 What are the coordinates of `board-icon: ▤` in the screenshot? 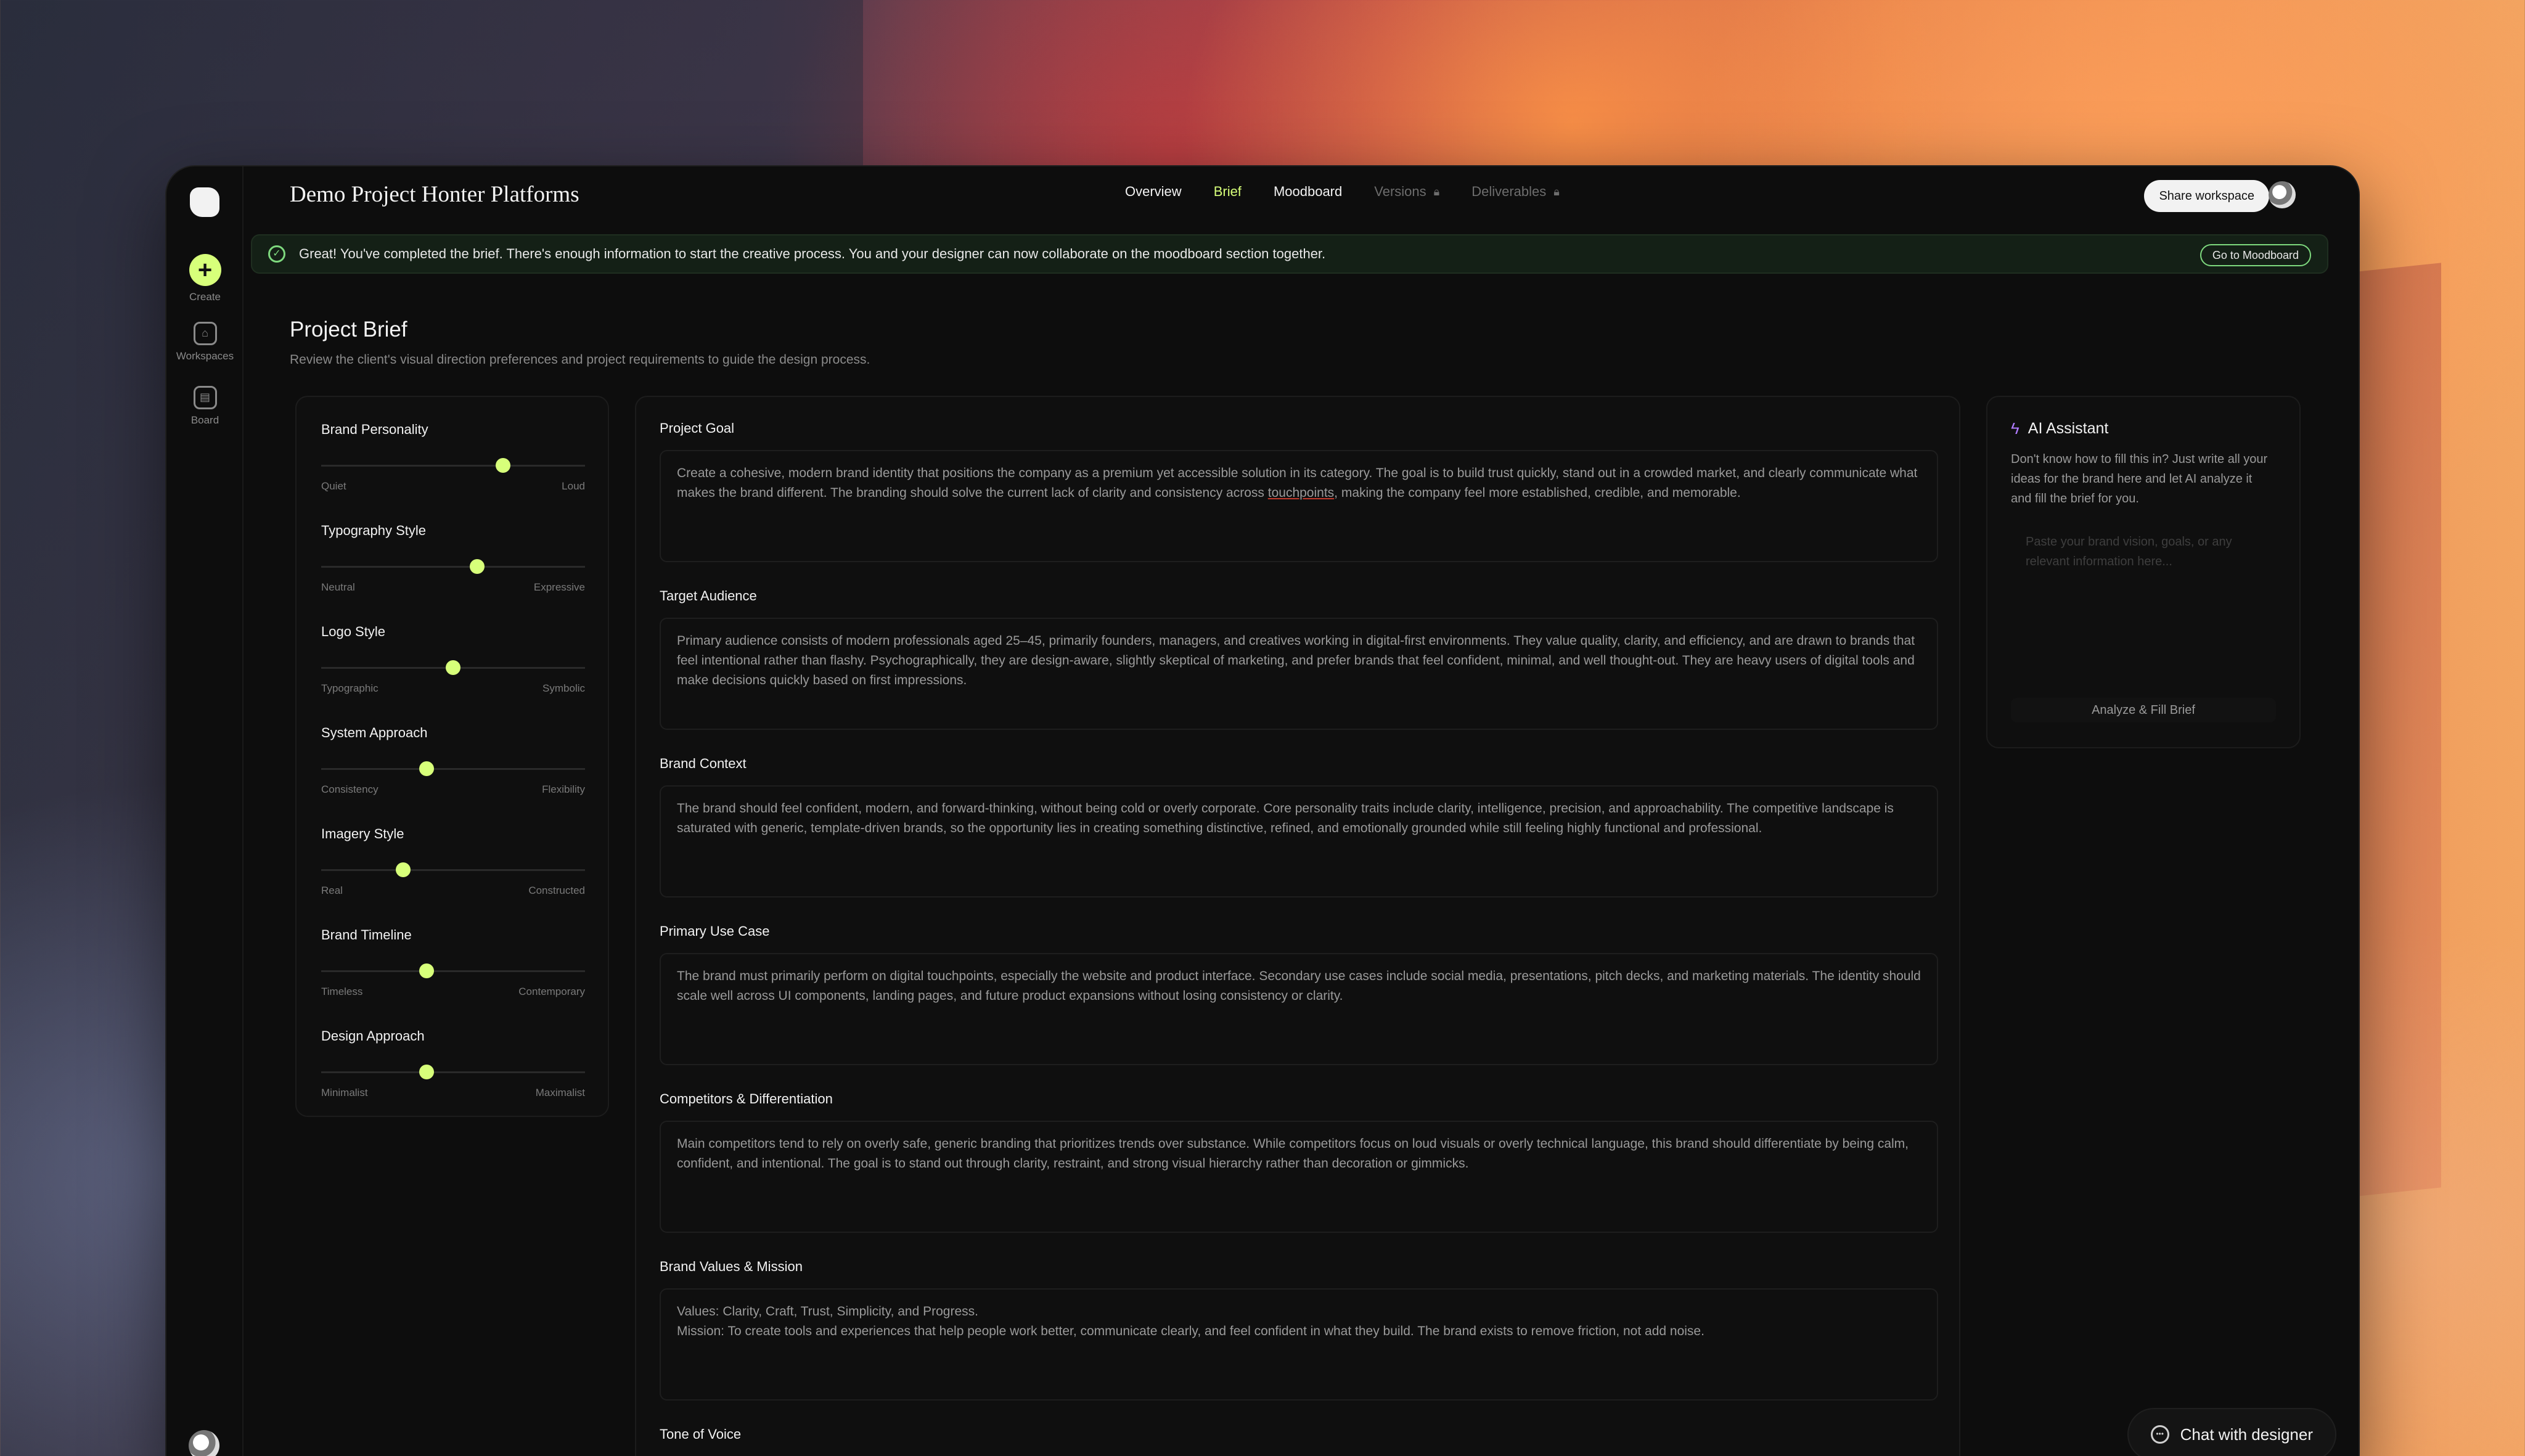 It's located at (205, 397).